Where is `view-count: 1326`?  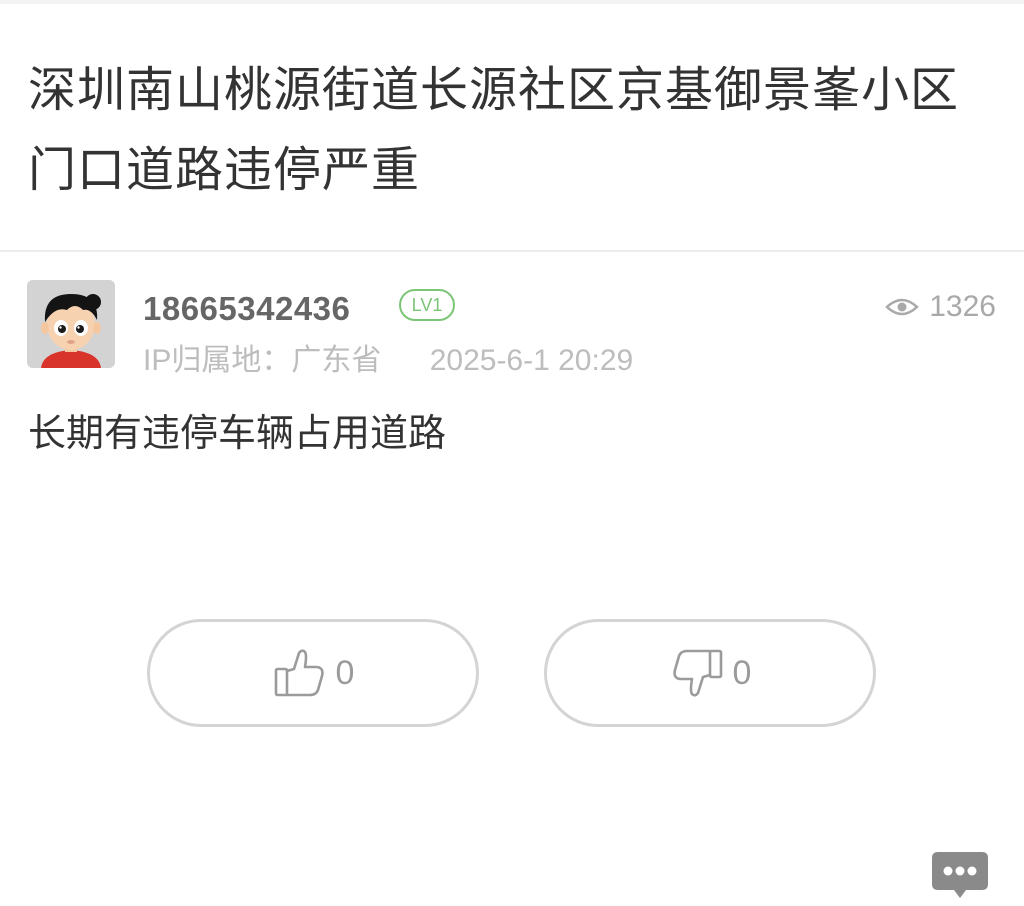
view-count: 1326 is located at coordinates (940, 307).